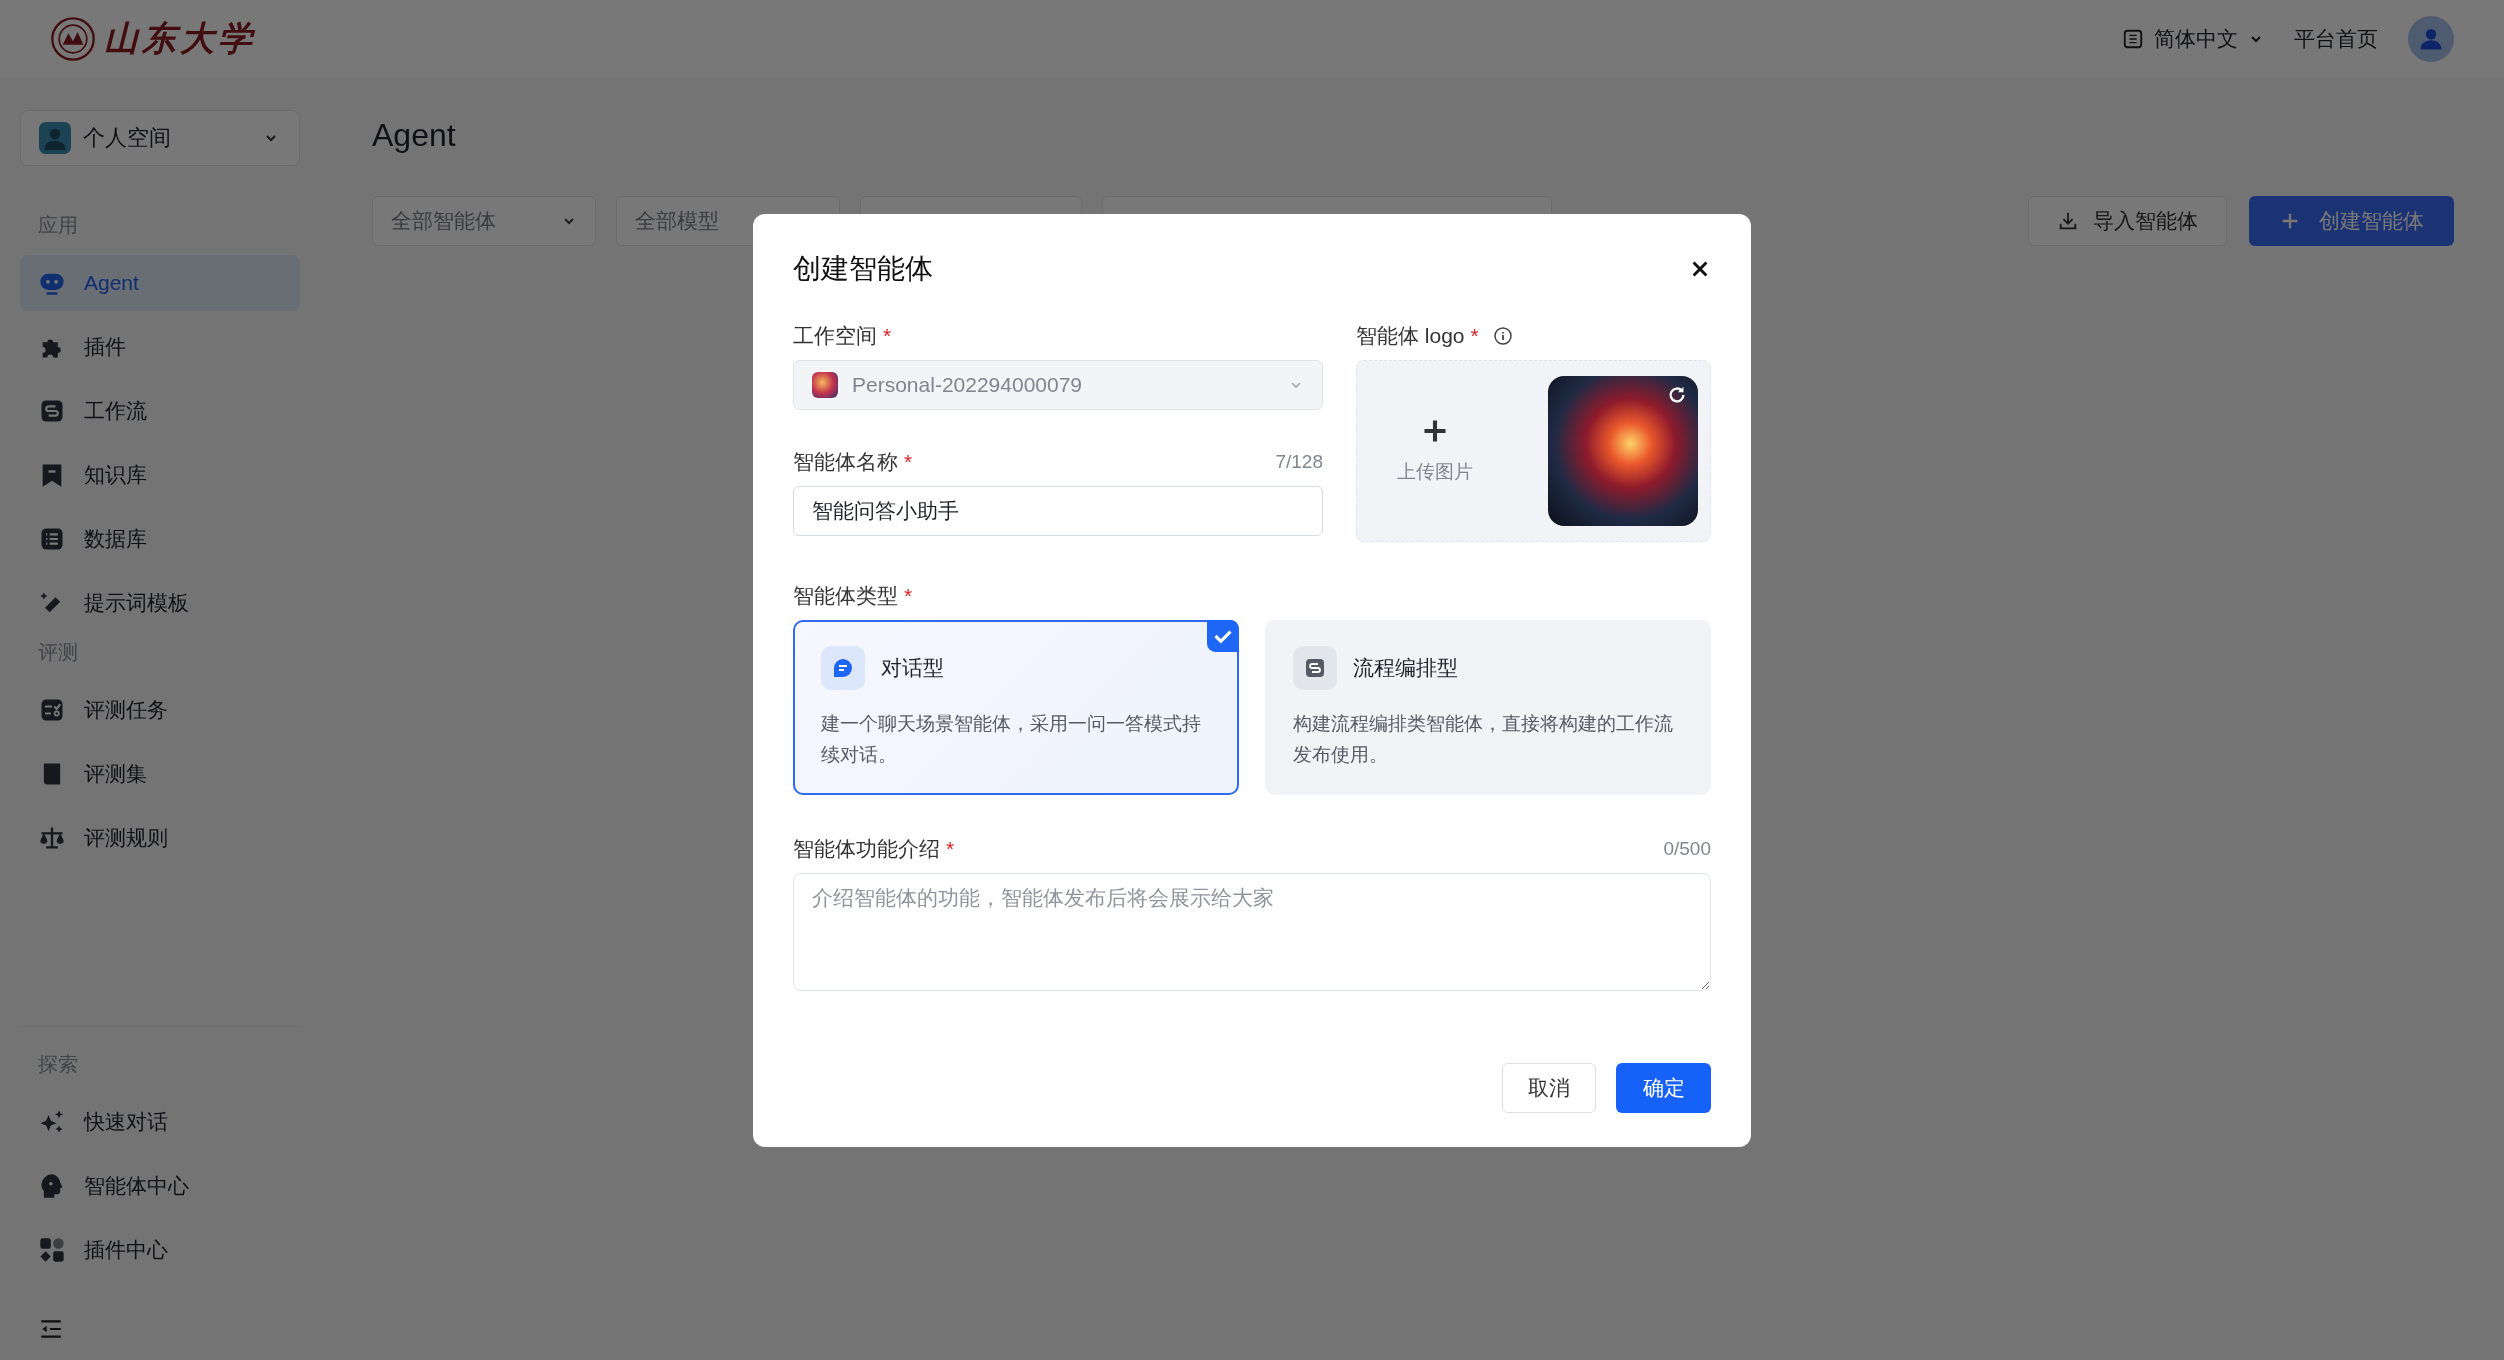 This screenshot has width=2504, height=1360. I want to click on workspace-avatar-icon, so click(825, 385).